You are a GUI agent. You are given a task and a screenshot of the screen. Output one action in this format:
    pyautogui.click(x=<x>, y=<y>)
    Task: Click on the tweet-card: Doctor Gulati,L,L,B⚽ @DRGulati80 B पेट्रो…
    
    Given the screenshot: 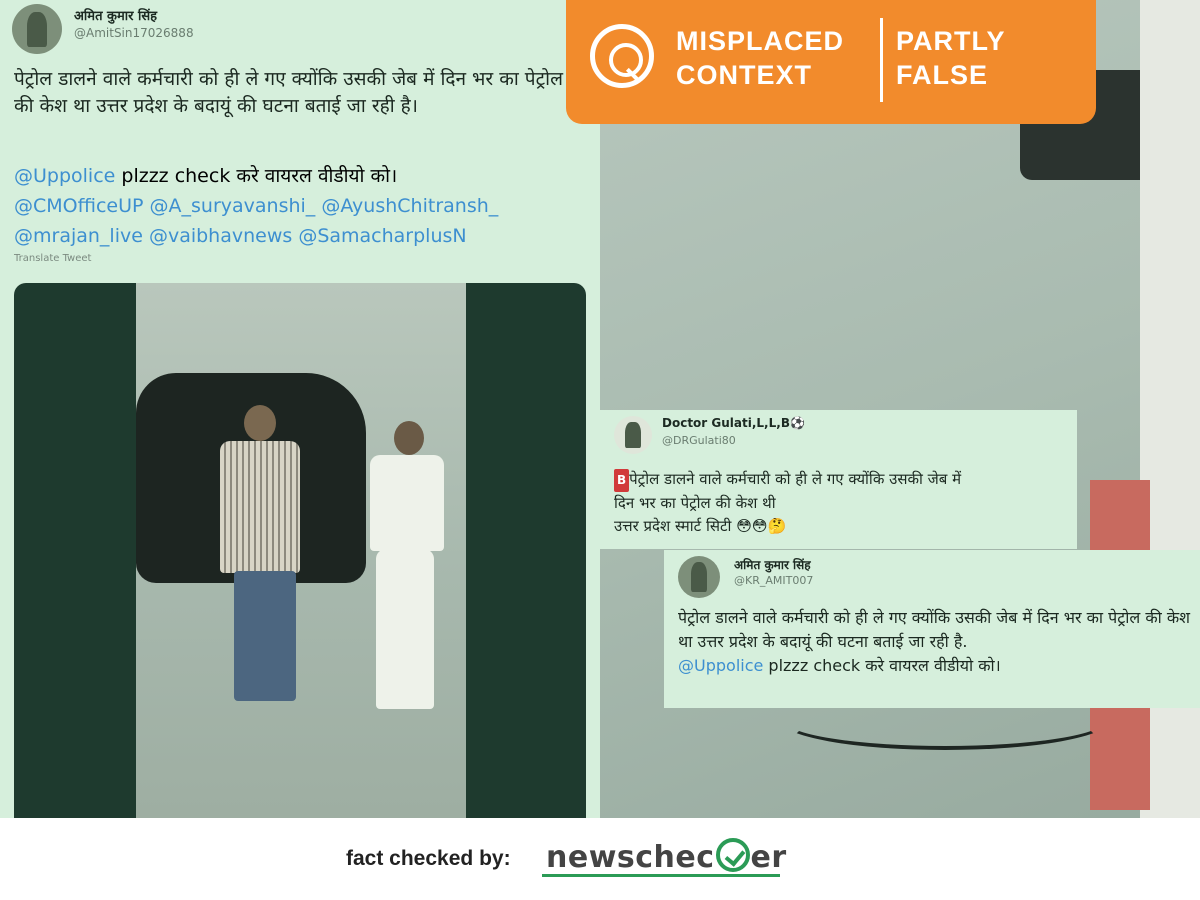 What is the action you would take?
    pyautogui.click(x=838, y=479)
    